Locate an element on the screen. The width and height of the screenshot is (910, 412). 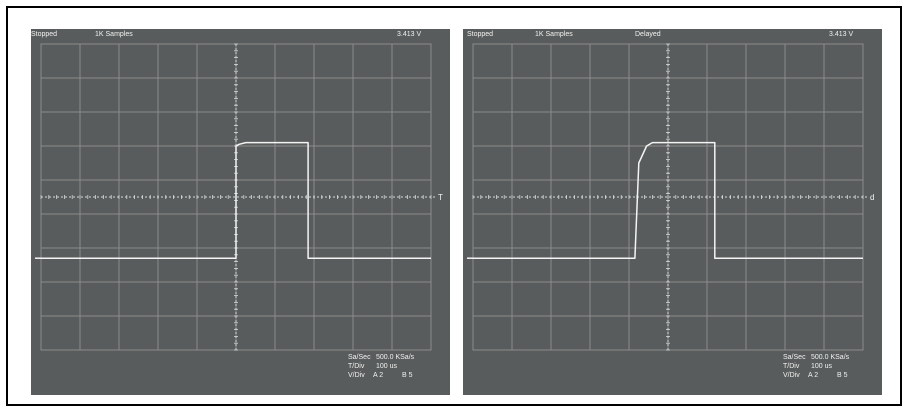
waveform-trace is located at coordinates (236, 200).